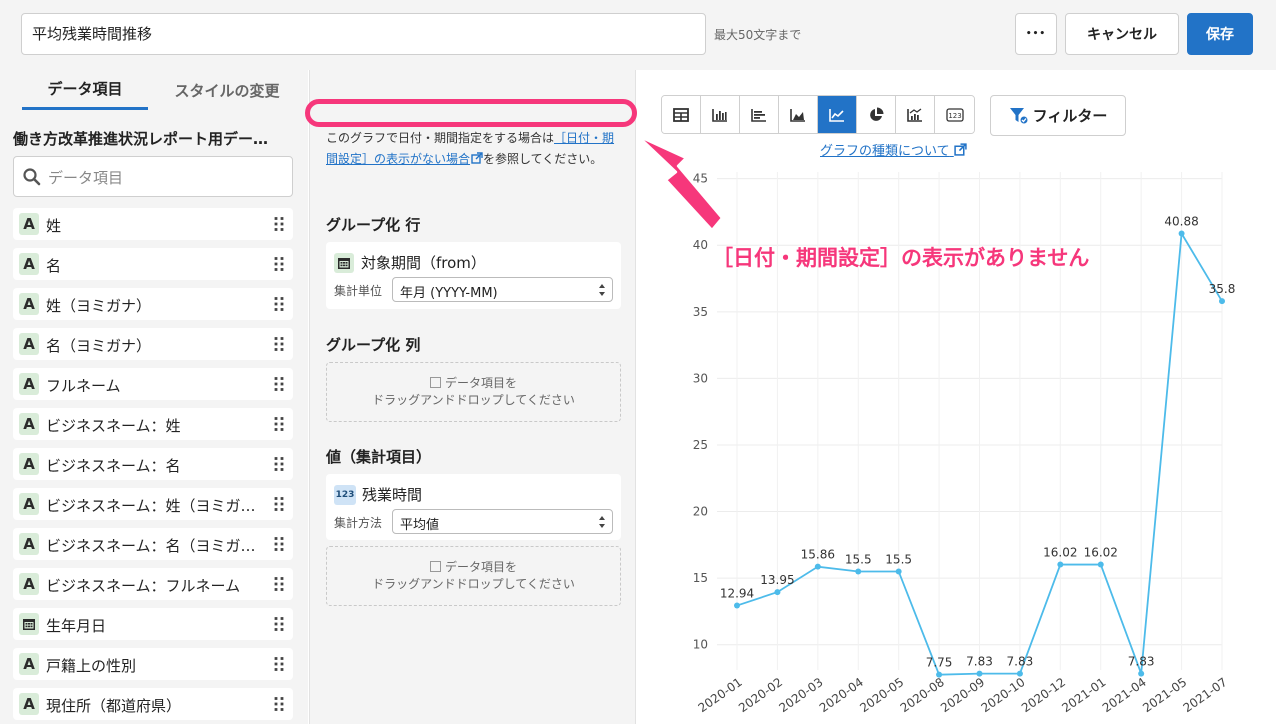  What do you see at coordinates (1181, 222) in the screenshot?
I see `data-label: 40.88` at bounding box center [1181, 222].